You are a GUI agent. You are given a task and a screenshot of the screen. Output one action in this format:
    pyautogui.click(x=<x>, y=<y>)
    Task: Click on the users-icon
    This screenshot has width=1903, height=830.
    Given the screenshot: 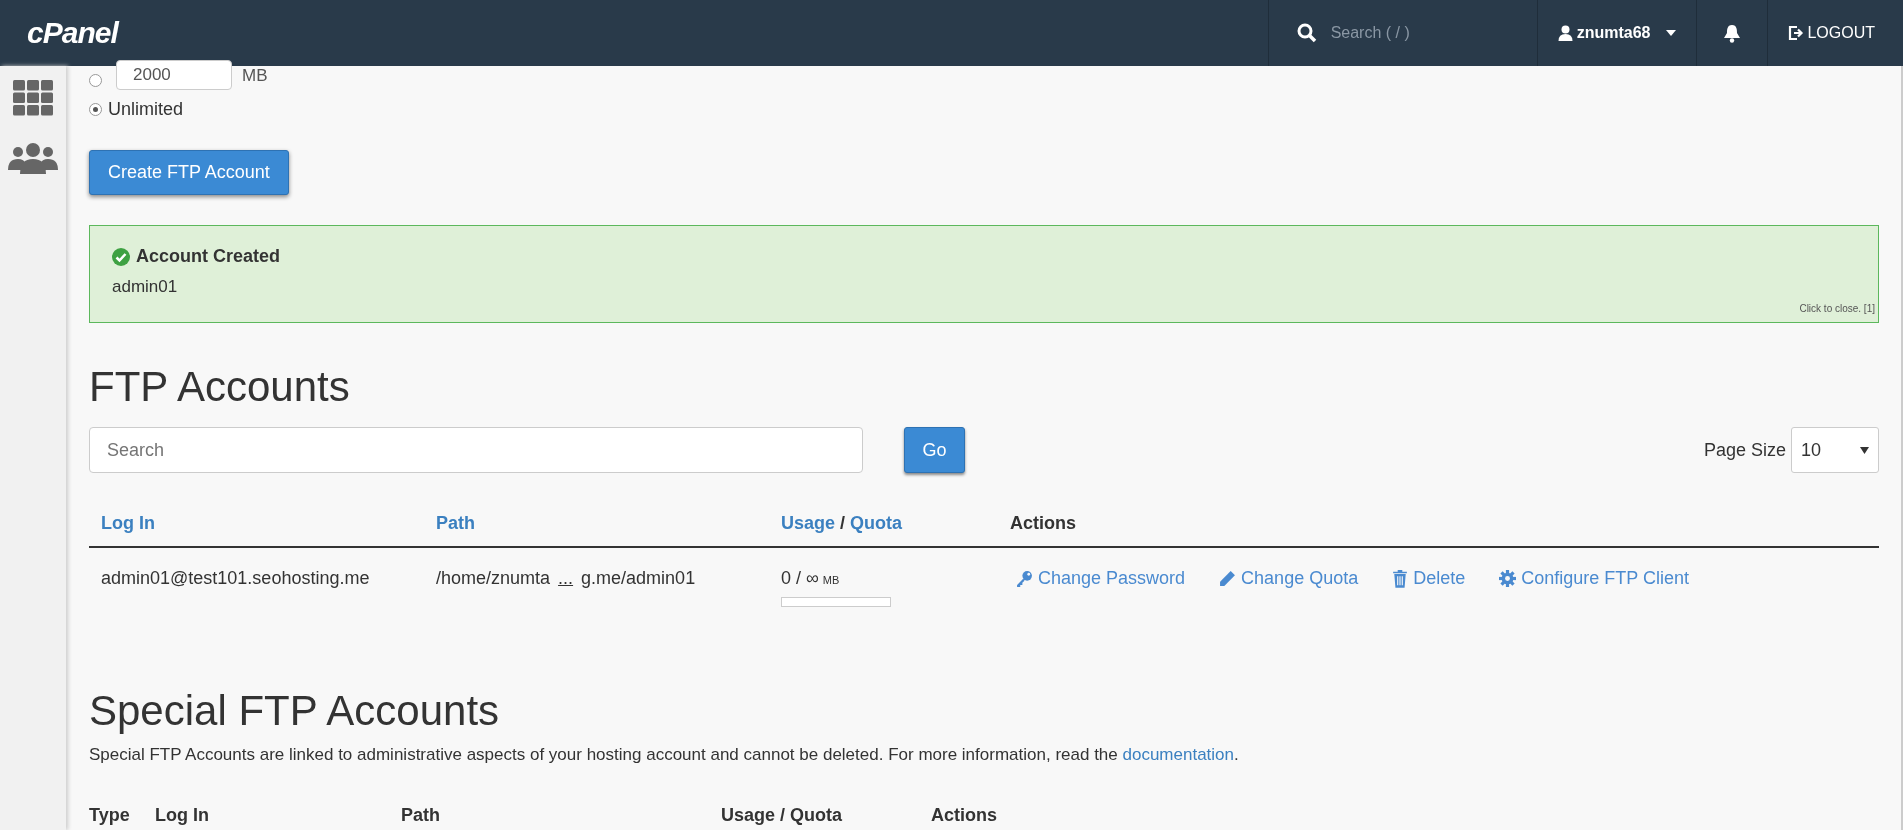 What is the action you would take?
    pyautogui.click(x=33, y=158)
    